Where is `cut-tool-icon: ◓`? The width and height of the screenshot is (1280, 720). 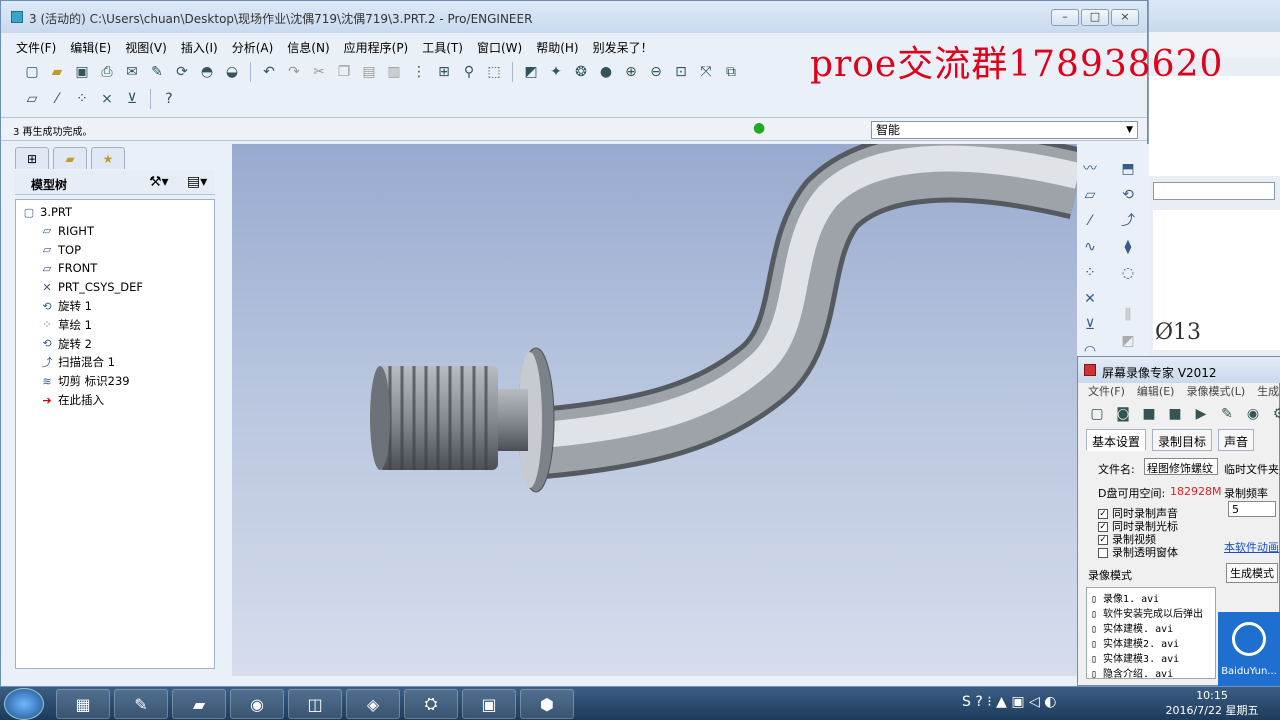
cut-tool-icon: ◓ is located at coordinates (207, 72).